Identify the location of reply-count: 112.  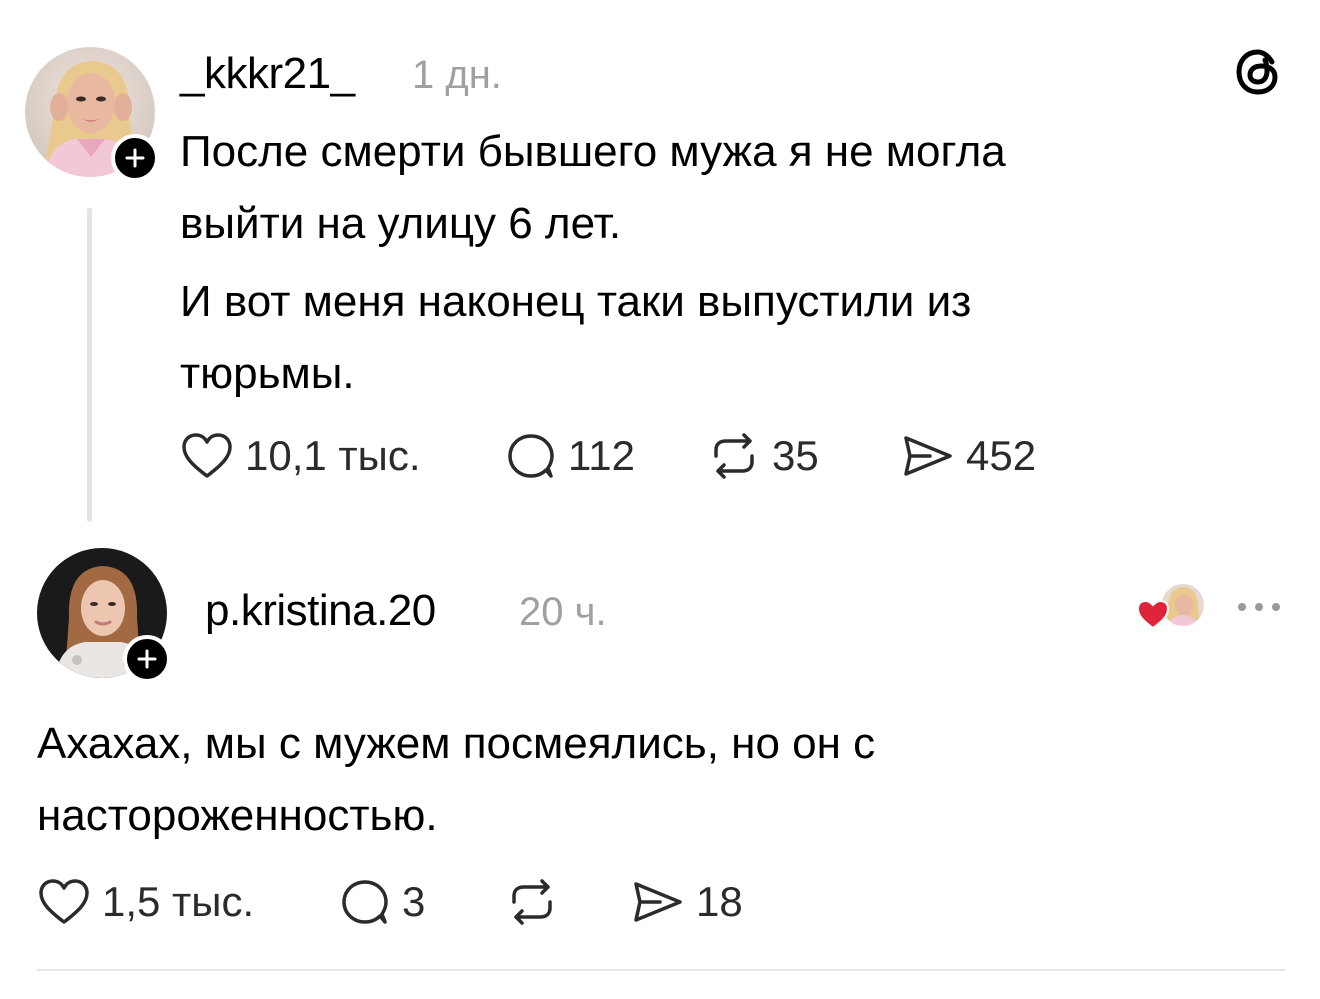
(601, 455).